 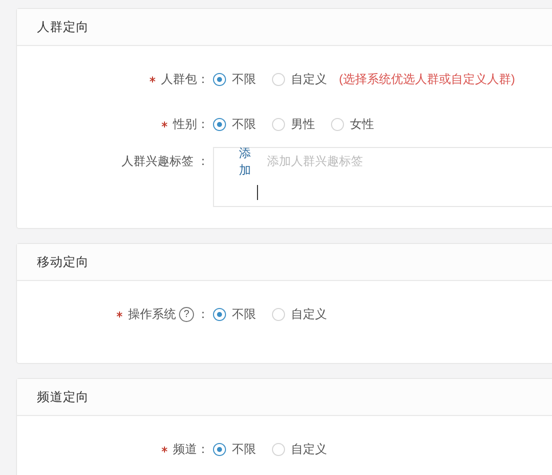 What do you see at coordinates (63, 262) in the screenshot?
I see `section-title: 移动定向` at bounding box center [63, 262].